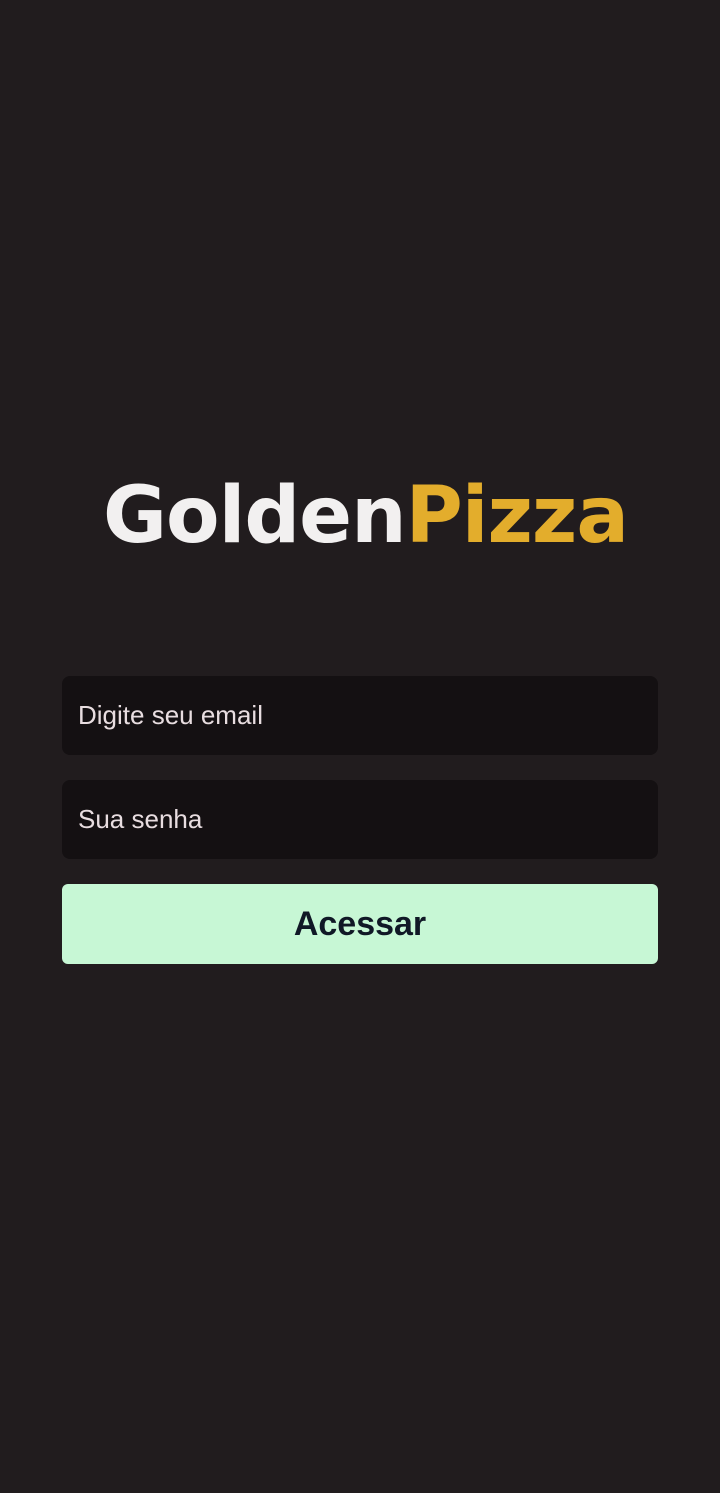  I want to click on logo-text-golden: Golden, so click(255, 516).